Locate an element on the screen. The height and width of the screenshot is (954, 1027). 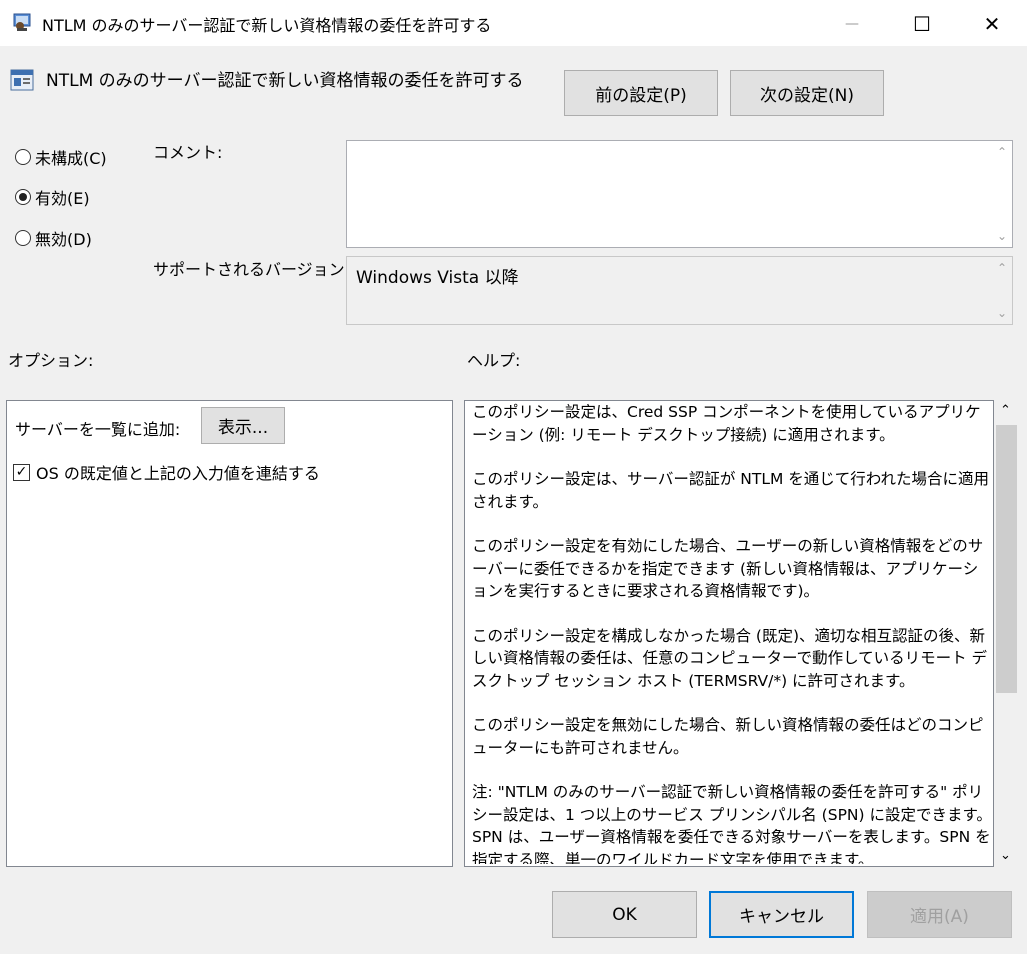
radio-not-configured: 未構成(C) is located at coordinates (61, 157).